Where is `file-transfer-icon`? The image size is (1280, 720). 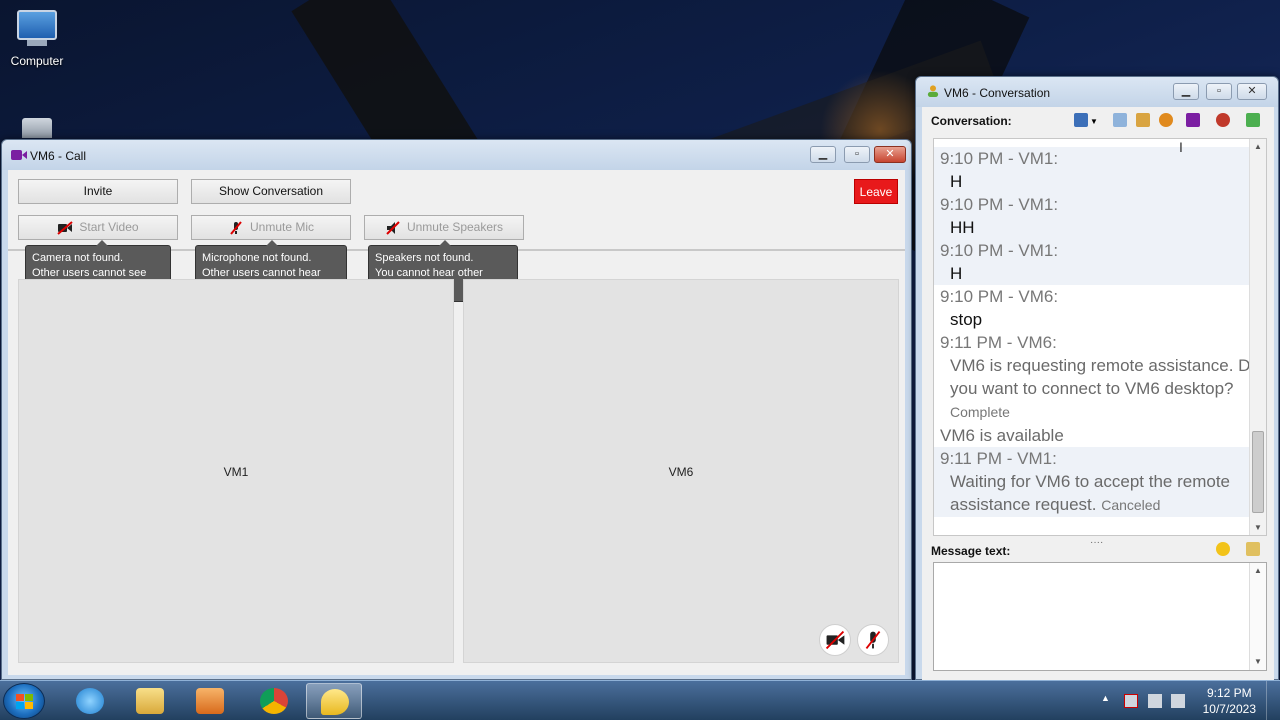
file-transfer-icon is located at coordinates (1143, 120).